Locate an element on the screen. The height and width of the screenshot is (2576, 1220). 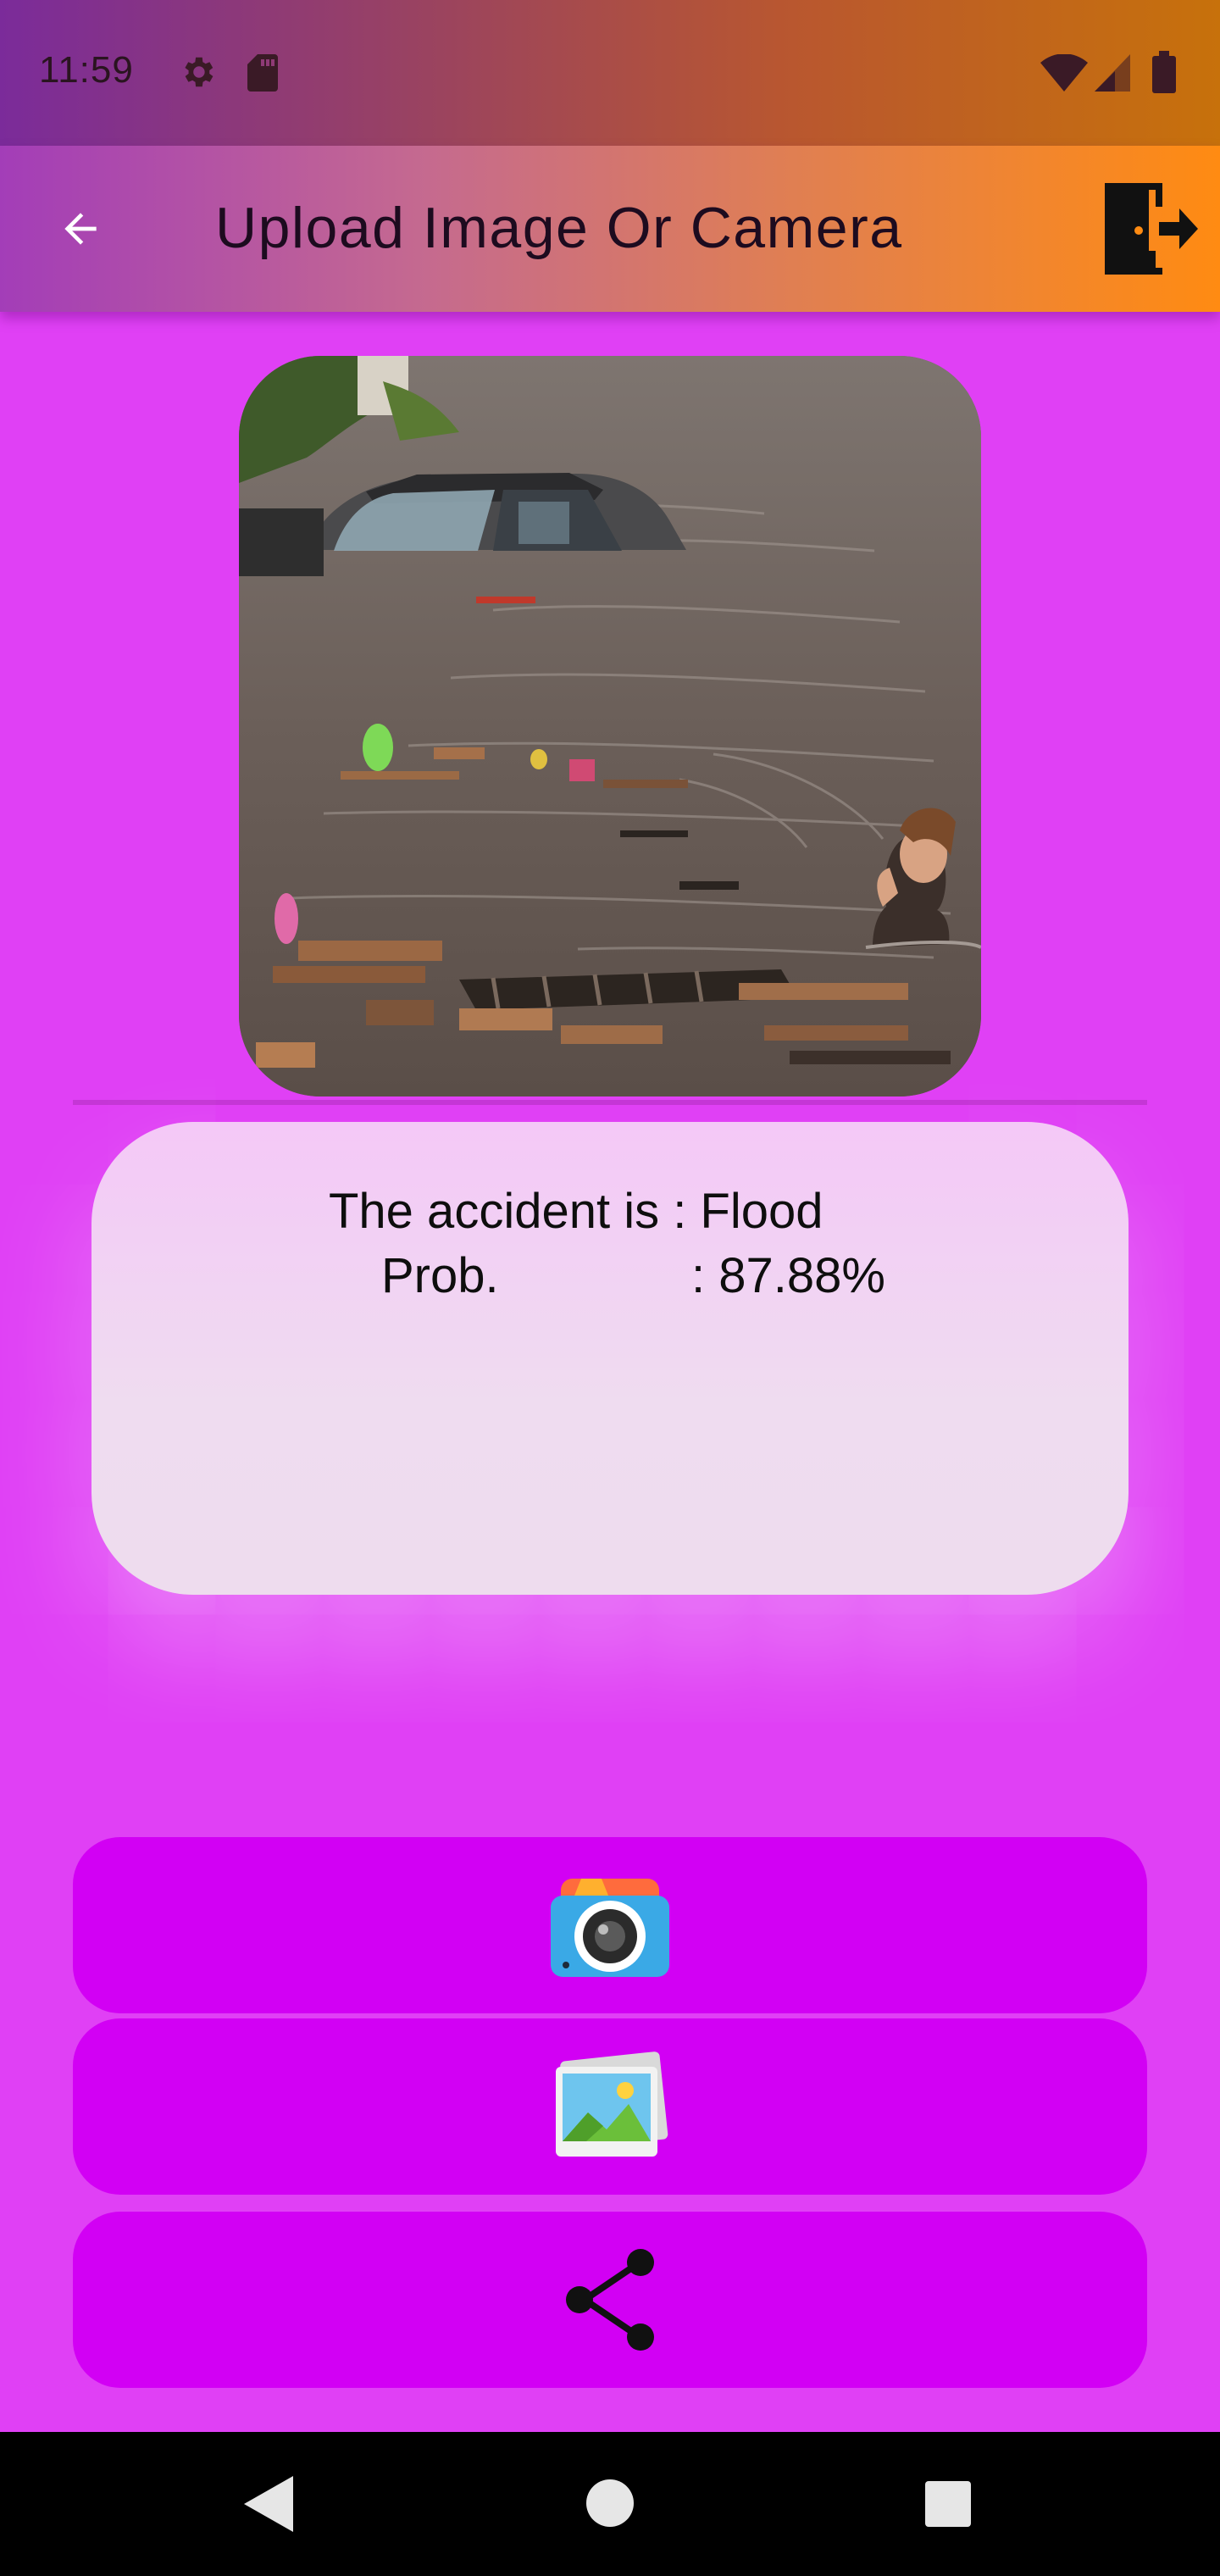
camera-button is located at coordinates (610, 1925).